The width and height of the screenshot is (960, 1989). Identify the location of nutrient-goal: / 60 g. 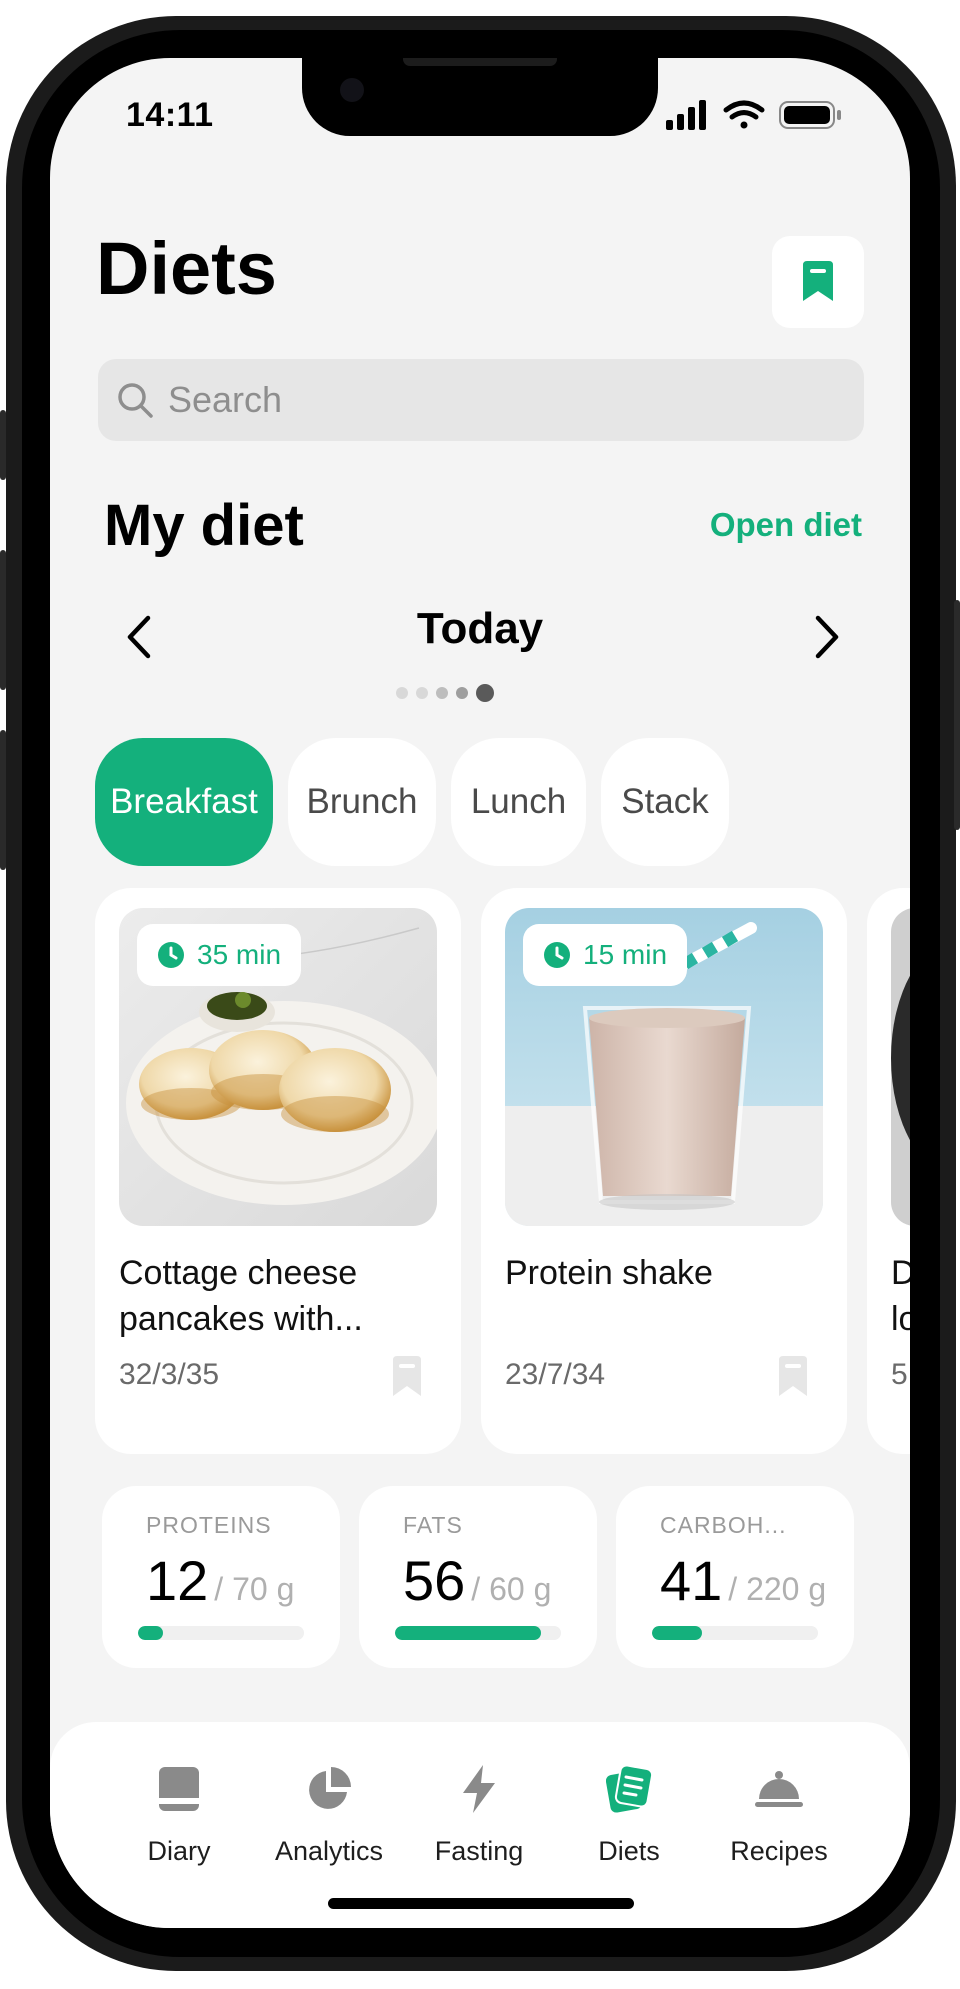
(511, 1589).